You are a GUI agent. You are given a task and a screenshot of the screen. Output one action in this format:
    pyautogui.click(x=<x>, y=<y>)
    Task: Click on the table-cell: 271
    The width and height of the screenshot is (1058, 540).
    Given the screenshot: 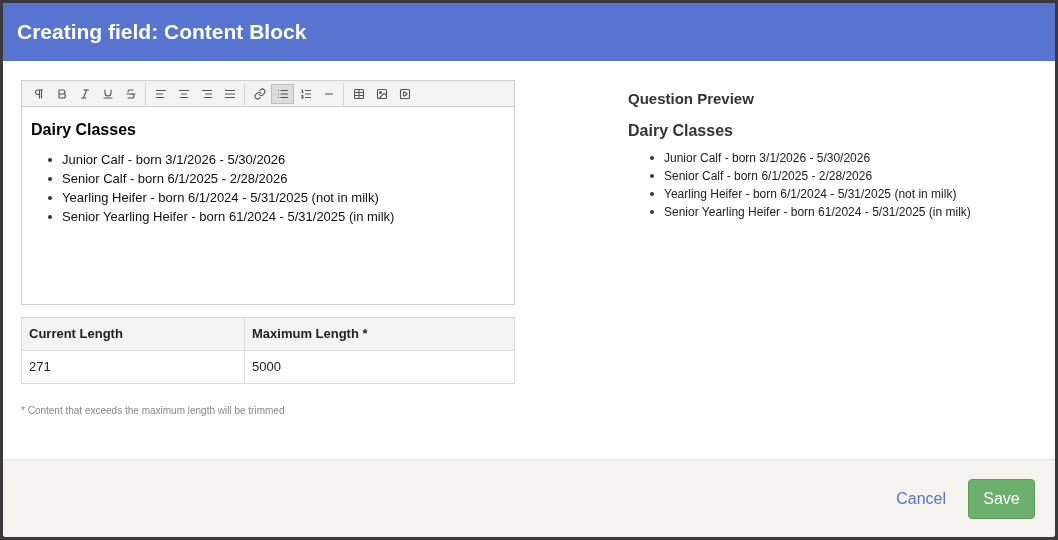 What is the action you would take?
    pyautogui.click(x=133, y=367)
    